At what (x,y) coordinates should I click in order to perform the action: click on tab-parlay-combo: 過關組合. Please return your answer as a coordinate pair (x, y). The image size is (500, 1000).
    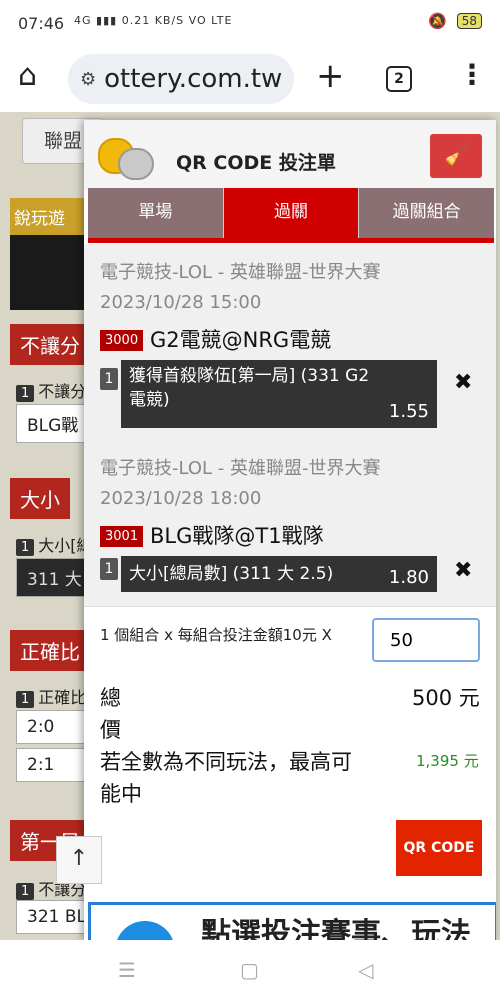
    Looking at the image, I should click on (427, 214).